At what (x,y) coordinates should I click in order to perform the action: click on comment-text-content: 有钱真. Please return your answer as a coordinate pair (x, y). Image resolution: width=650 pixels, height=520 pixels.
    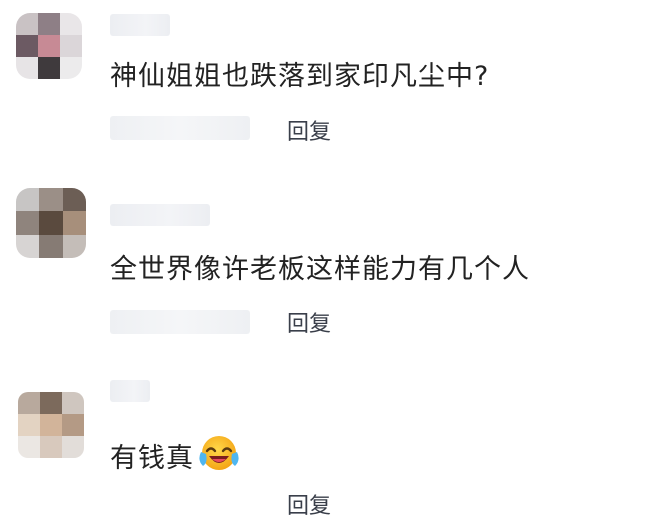
    Looking at the image, I should click on (152, 458).